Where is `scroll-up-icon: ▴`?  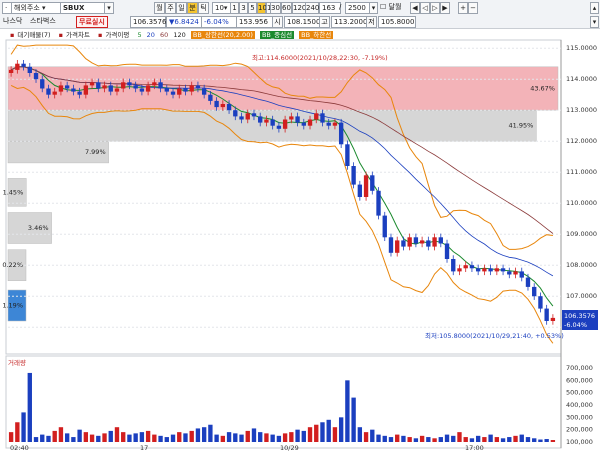 scroll-up-icon: ▴ is located at coordinates (594, 8).